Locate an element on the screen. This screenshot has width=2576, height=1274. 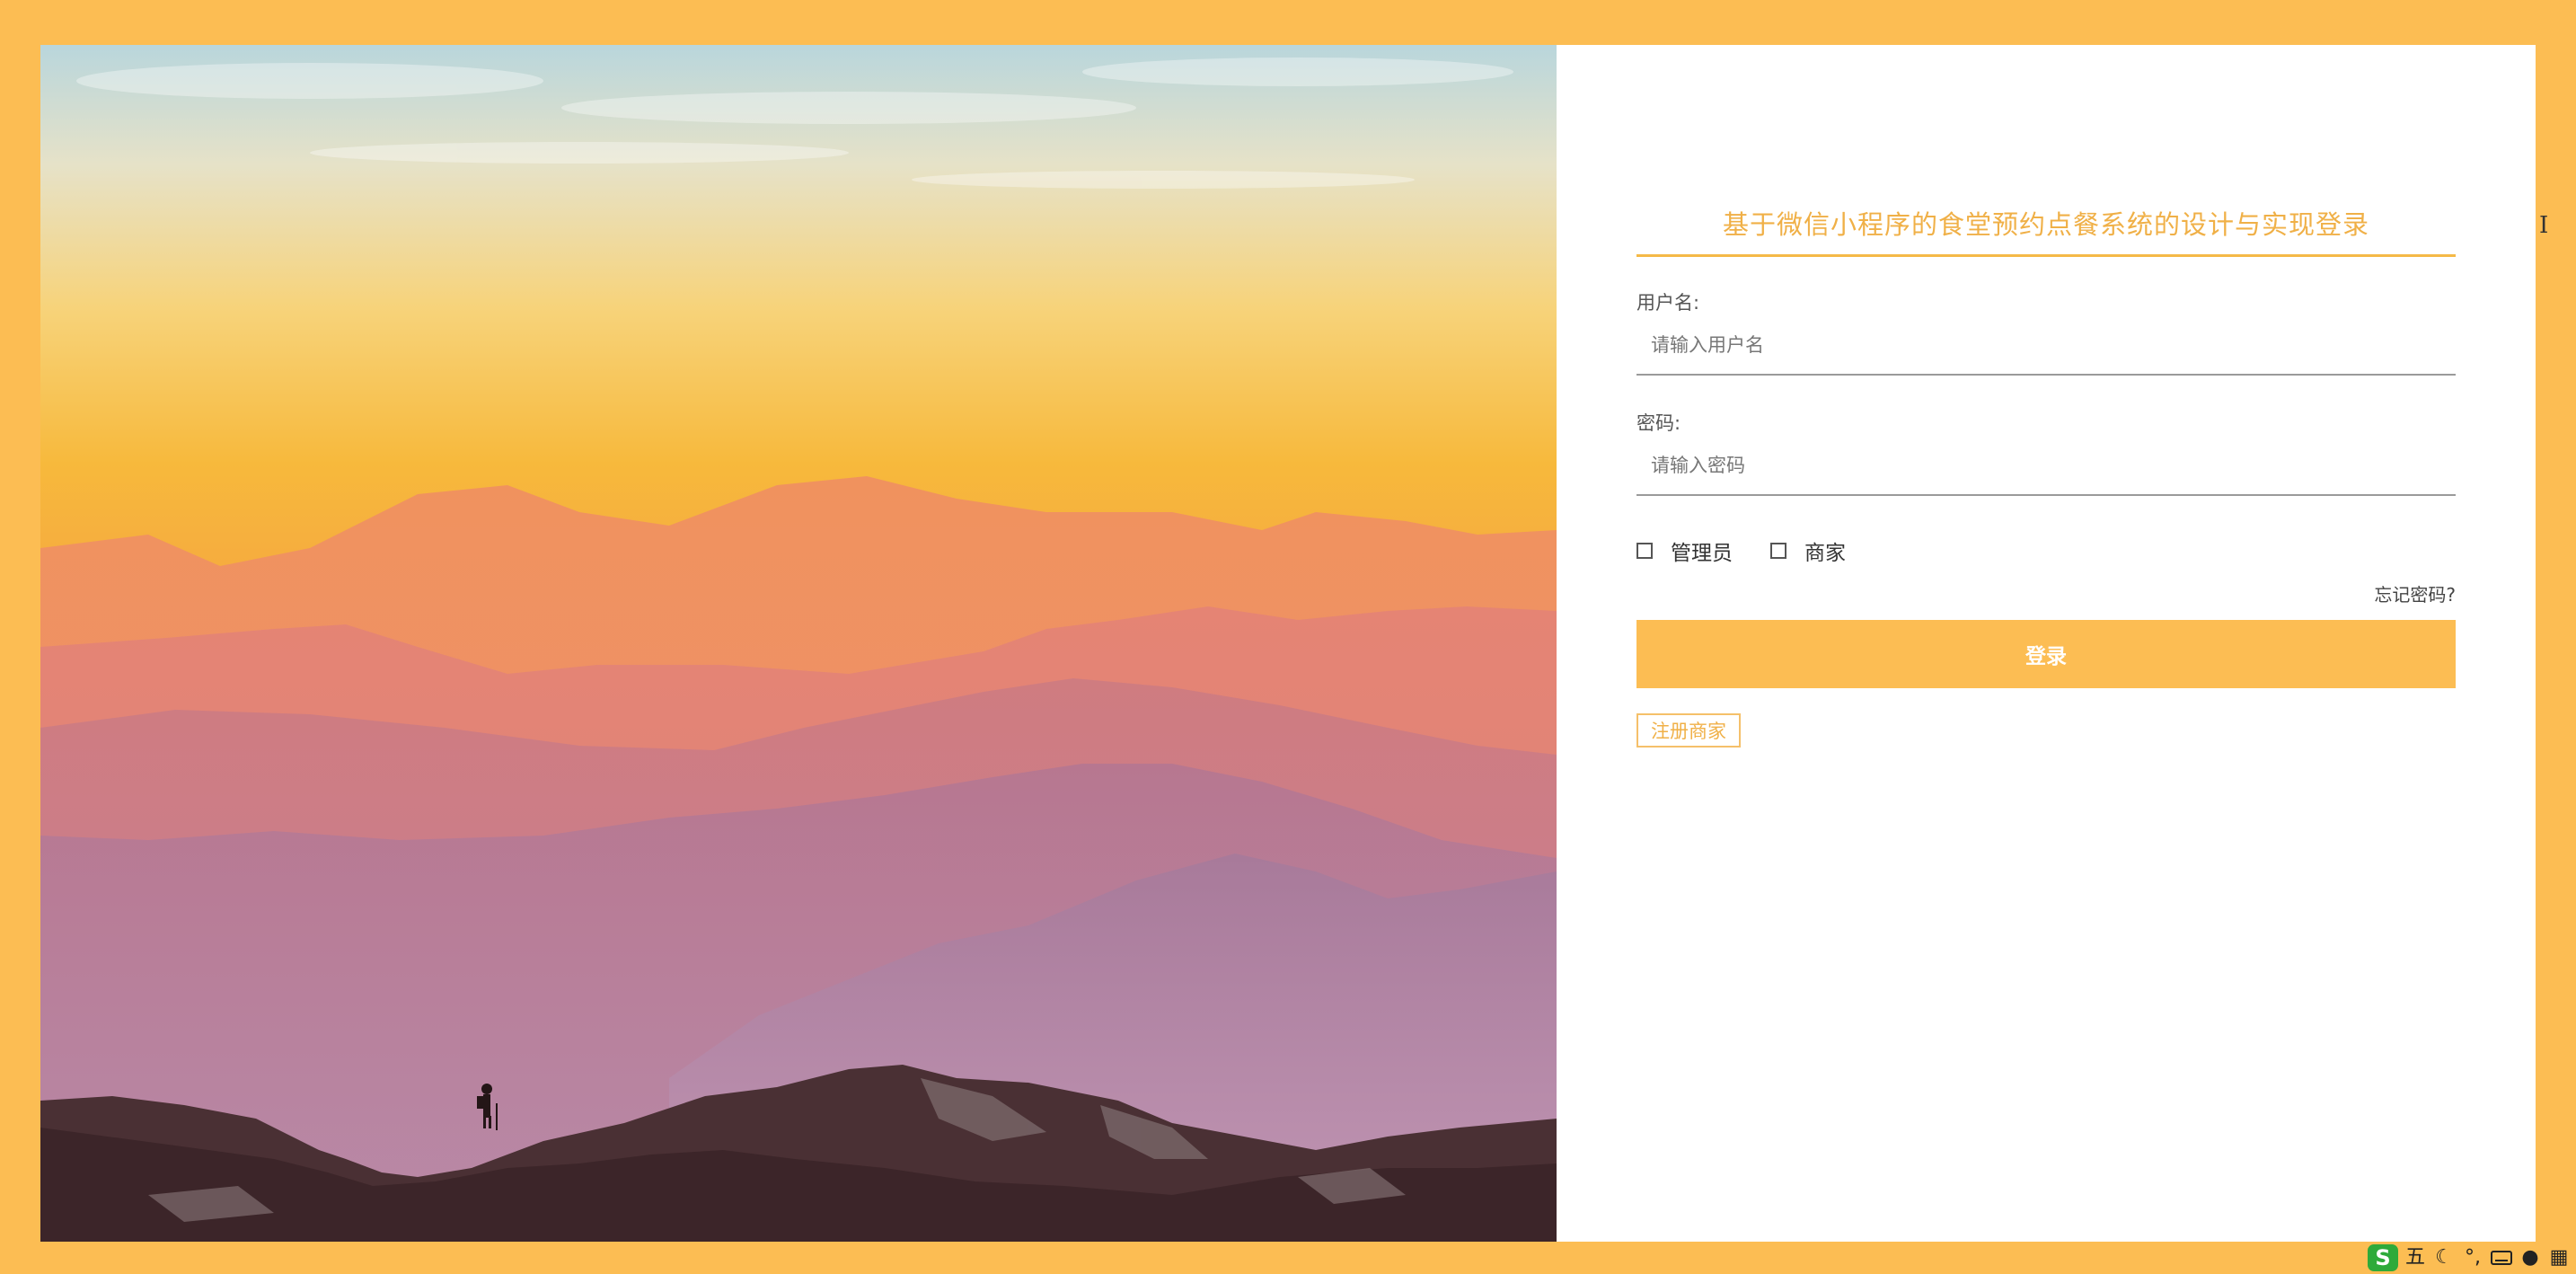
user-icon: ● is located at coordinates (2530, 1258).